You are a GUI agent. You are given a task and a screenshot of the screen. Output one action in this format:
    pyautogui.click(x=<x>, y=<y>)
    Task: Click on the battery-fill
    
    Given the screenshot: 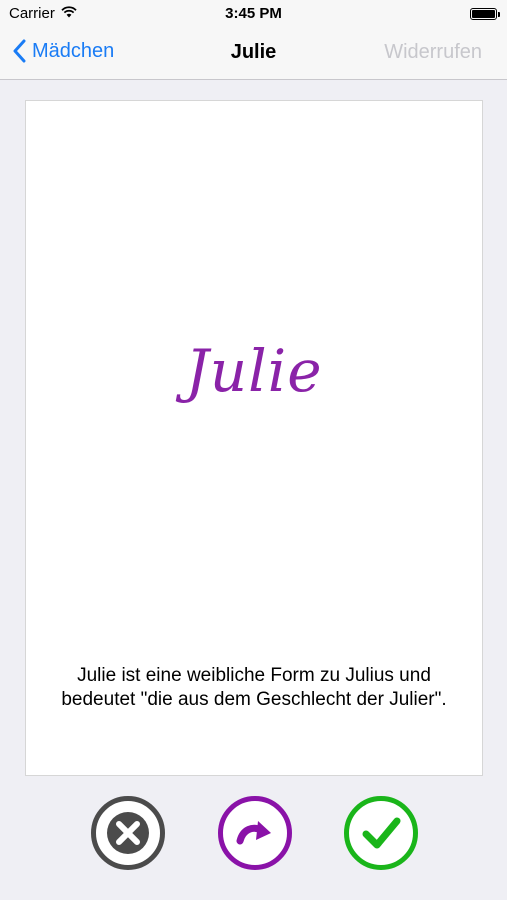 What is the action you would take?
    pyautogui.click(x=483, y=14)
    